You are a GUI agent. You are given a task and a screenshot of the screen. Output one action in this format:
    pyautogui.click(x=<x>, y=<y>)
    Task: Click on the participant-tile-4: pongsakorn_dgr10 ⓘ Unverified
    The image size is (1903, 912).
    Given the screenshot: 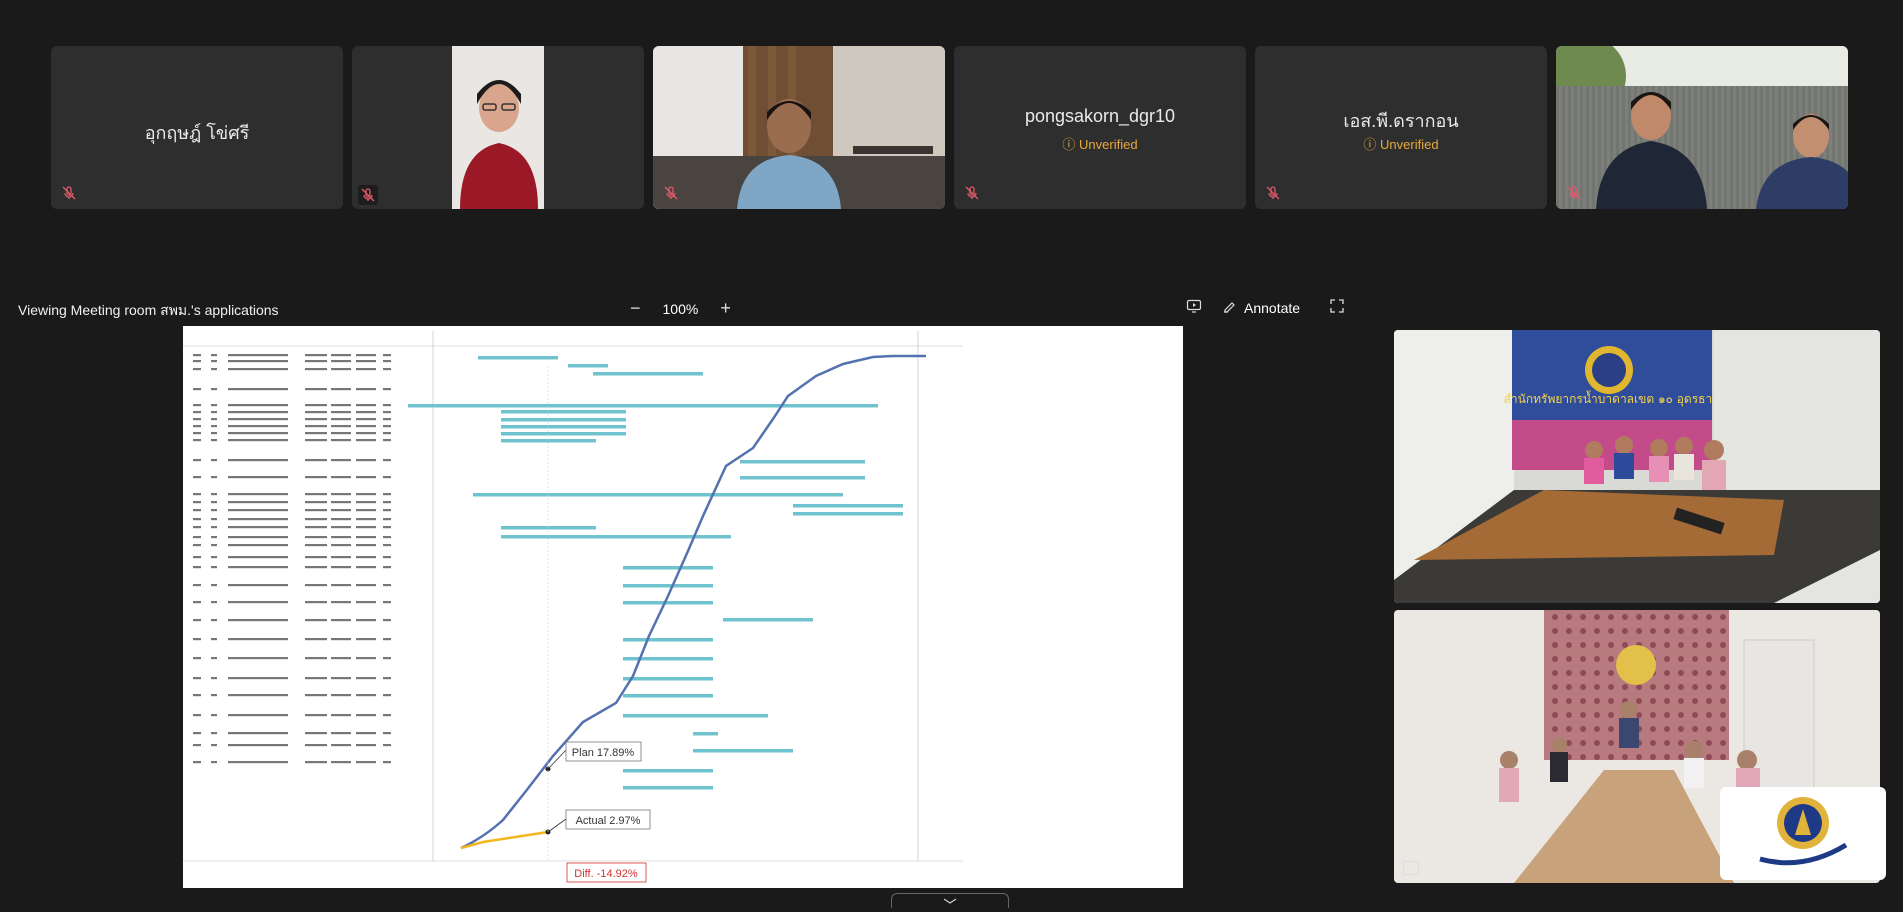 What is the action you would take?
    pyautogui.click(x=1100, y=127)
    